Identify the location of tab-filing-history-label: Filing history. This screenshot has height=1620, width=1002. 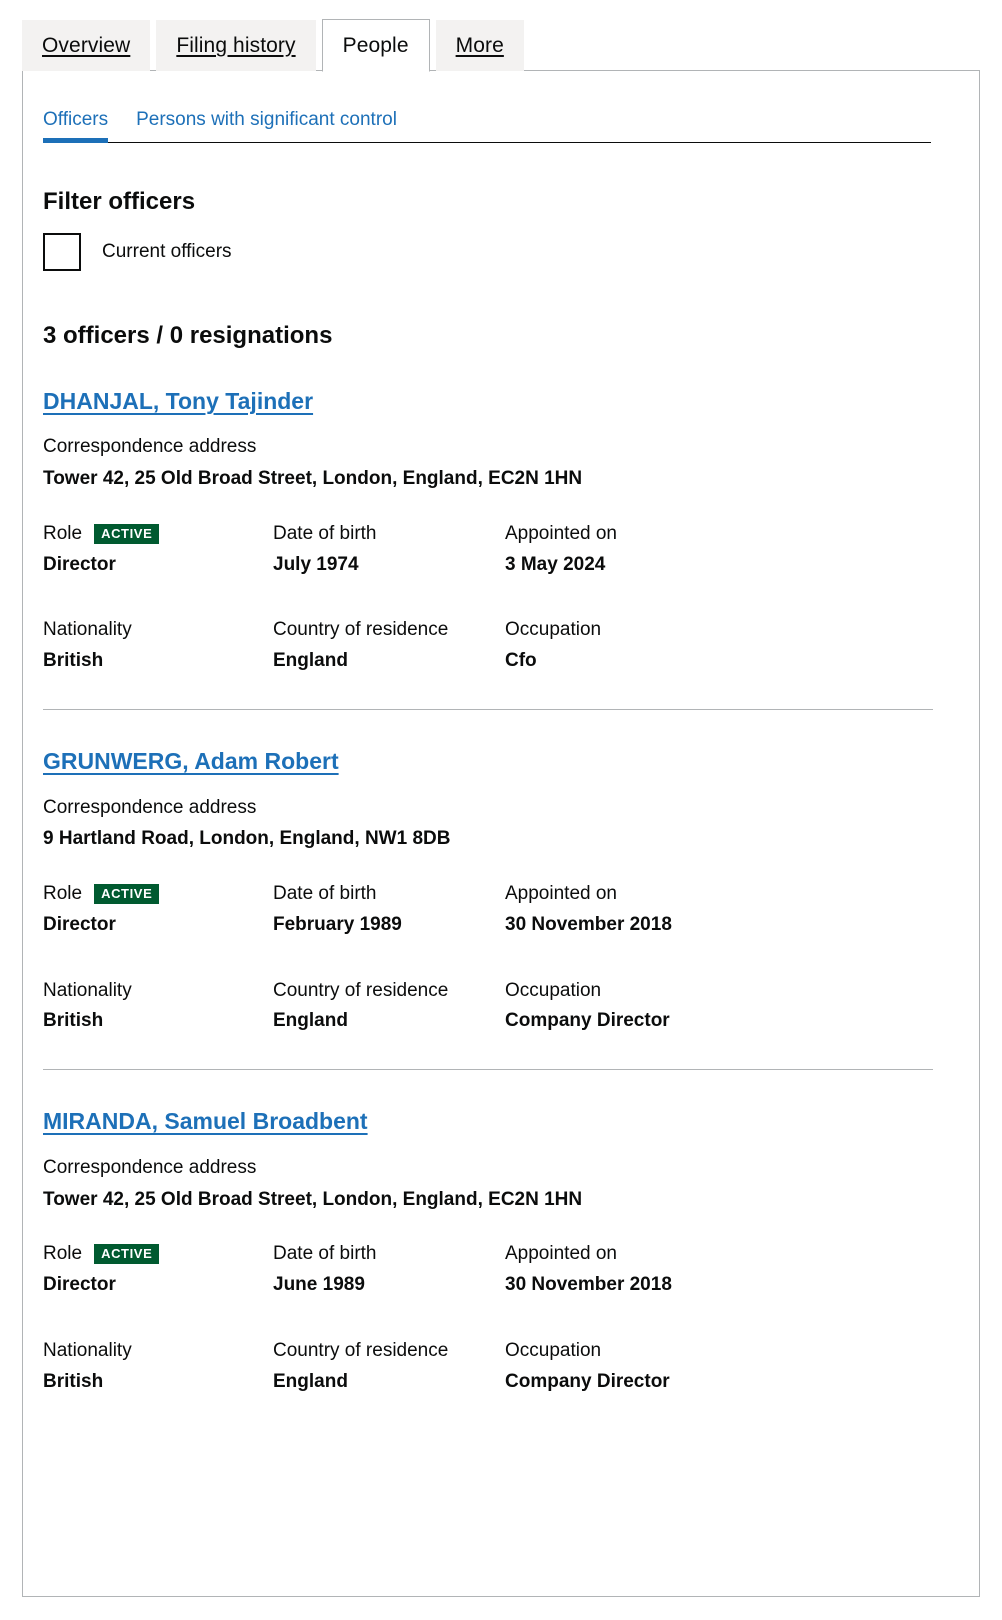
(236, 45).